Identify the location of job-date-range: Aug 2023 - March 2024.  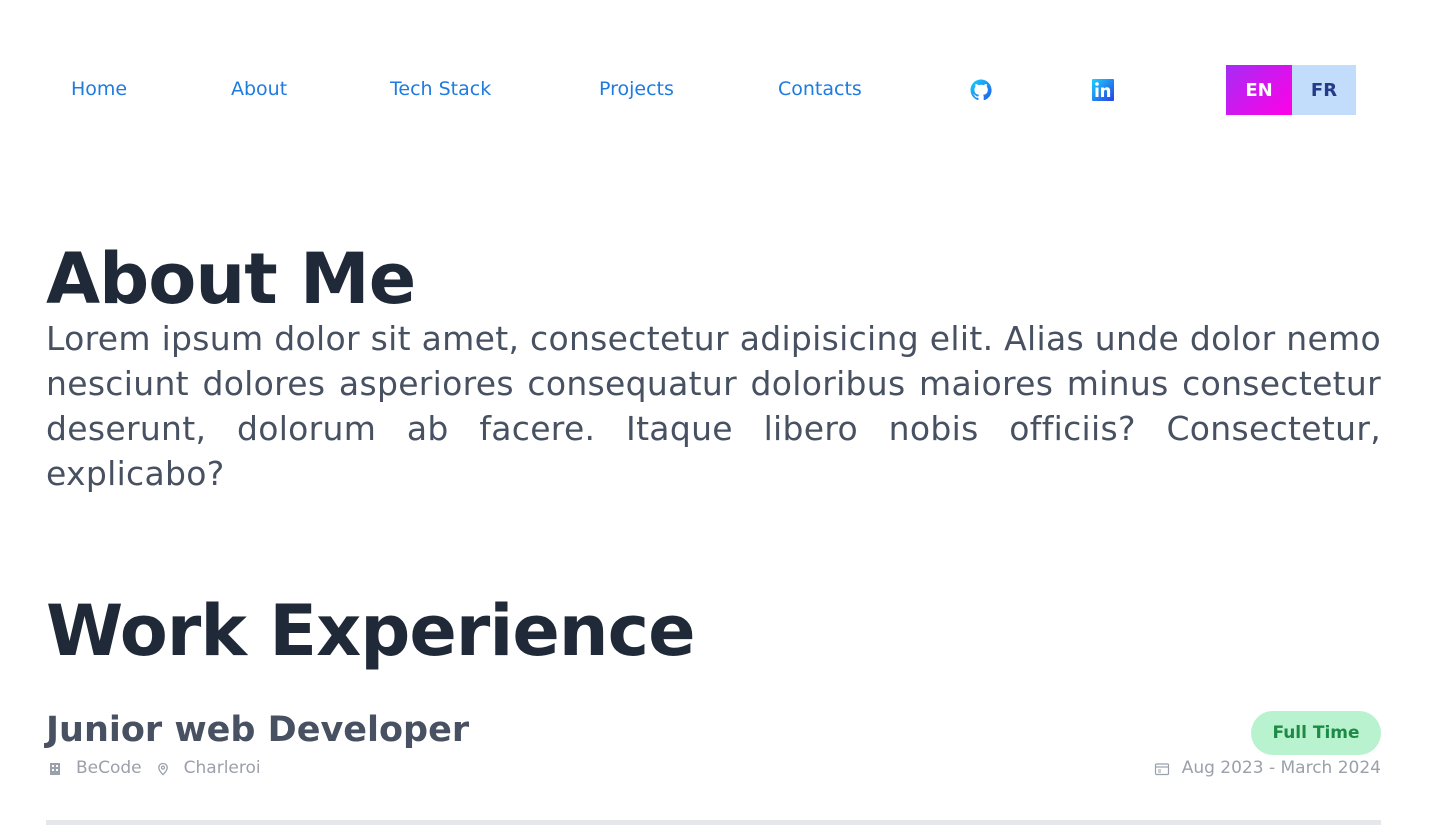
(1281, 768).